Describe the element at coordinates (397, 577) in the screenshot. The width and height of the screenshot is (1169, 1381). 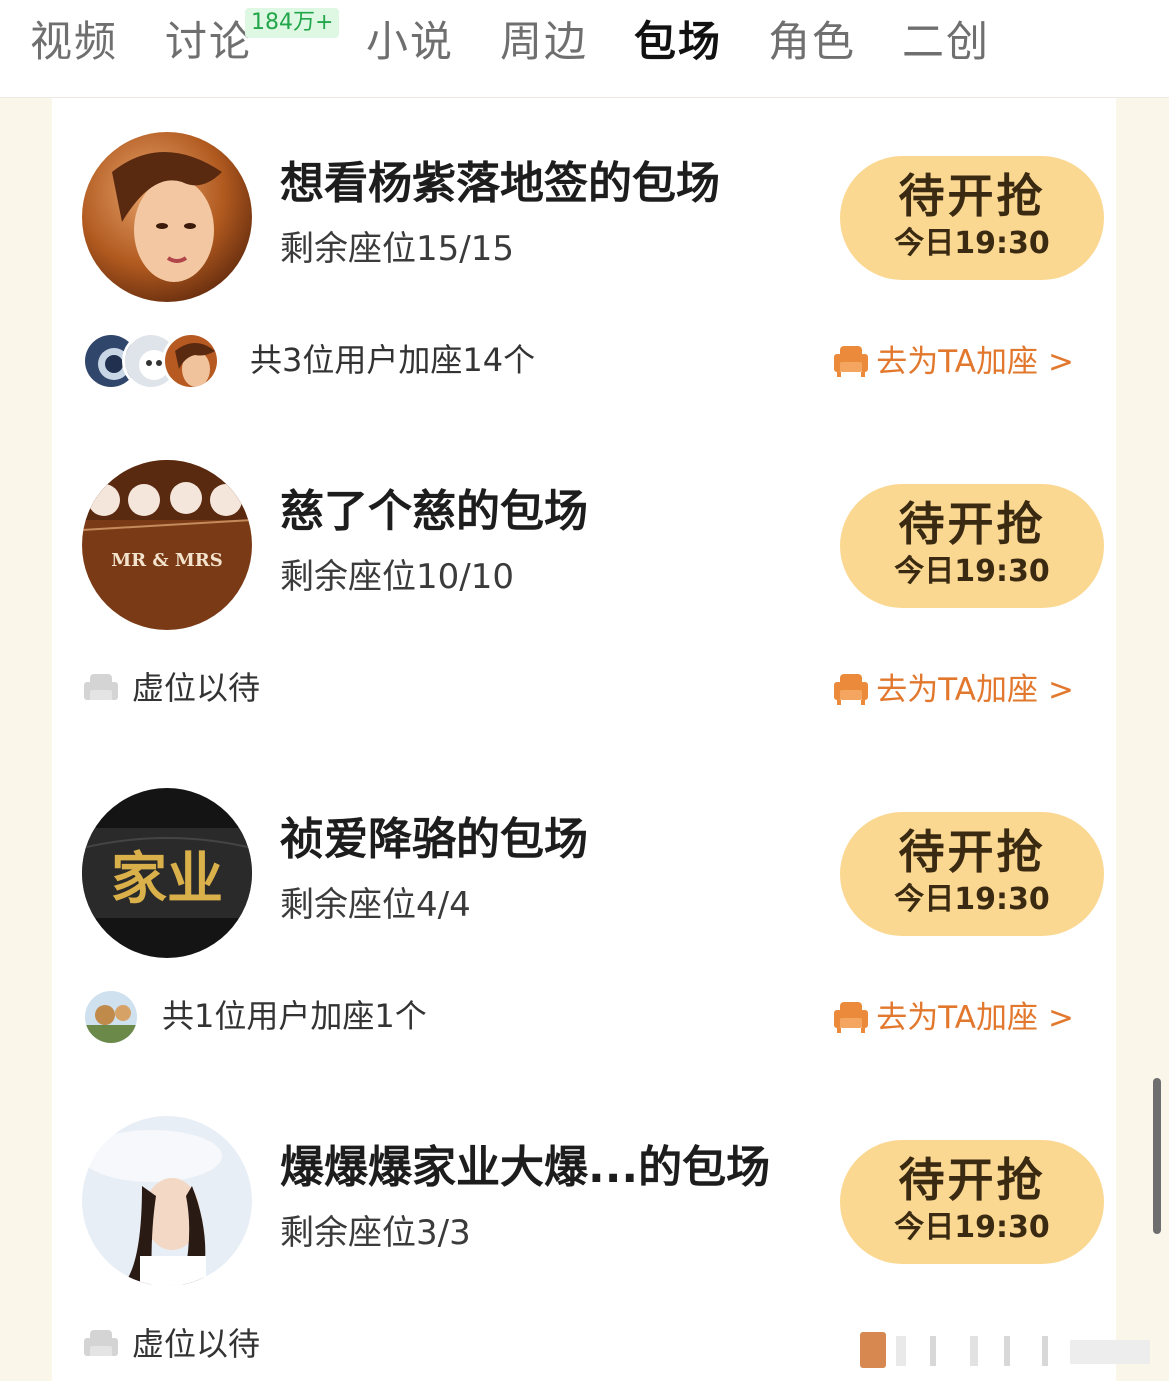
I see `remaining-seats: 剩余座位10/10` at that location.